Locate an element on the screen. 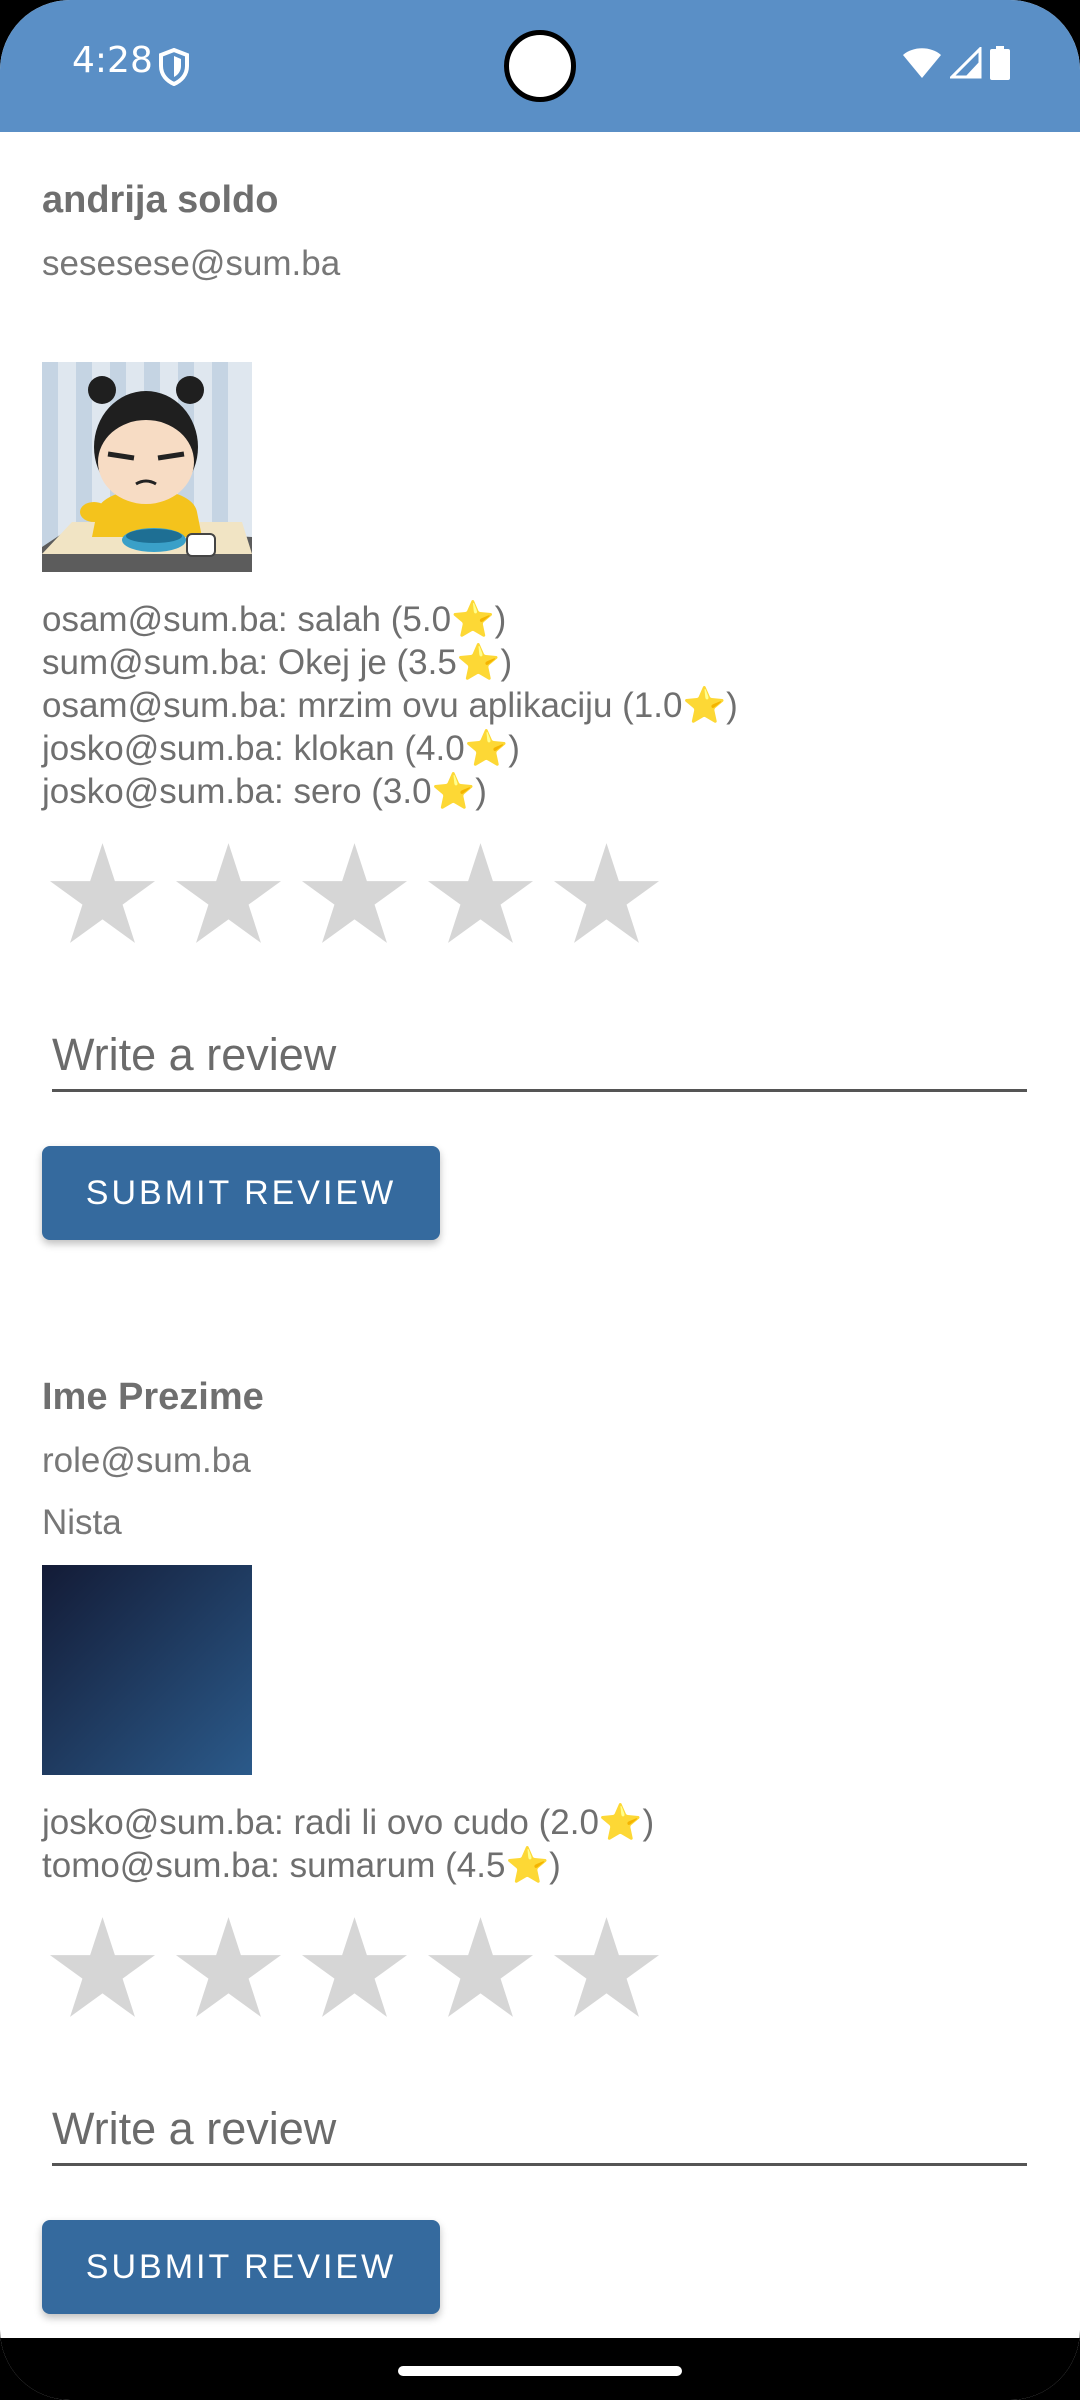 Image resolution: width=1080 pixels, height=2400 pixels. shield-icon is located at coordinates (174, 67).